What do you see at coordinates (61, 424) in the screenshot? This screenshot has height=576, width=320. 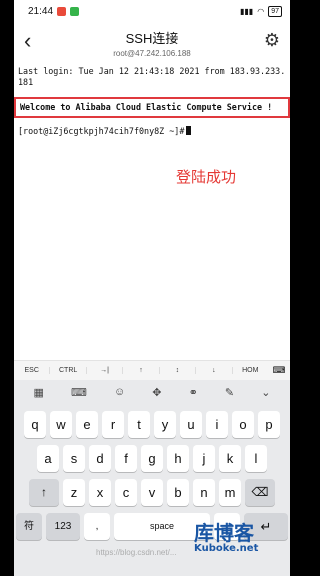 I see `key-w: w` at bounding box center [61, 424].